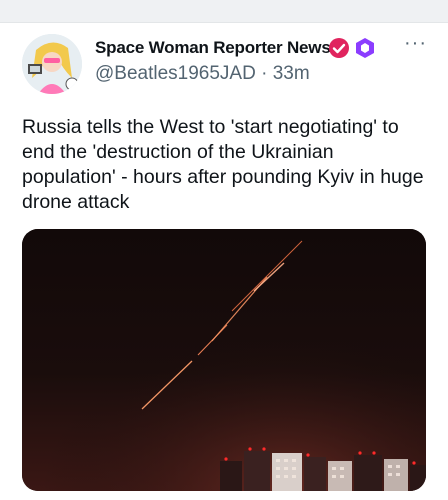 This screenshot has height=500, width=448. Describe the element at coordinates (365, 48) in the screenshot. I see `hexagon-badge-icon` at that location.